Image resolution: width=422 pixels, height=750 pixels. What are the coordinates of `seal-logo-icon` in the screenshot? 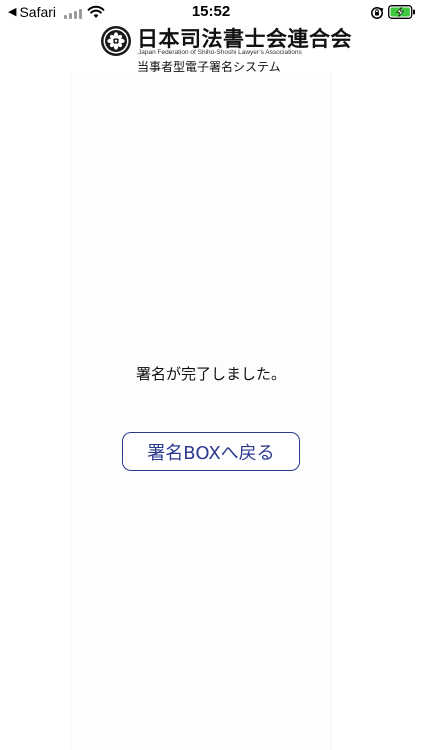 It's located at (116, 41).